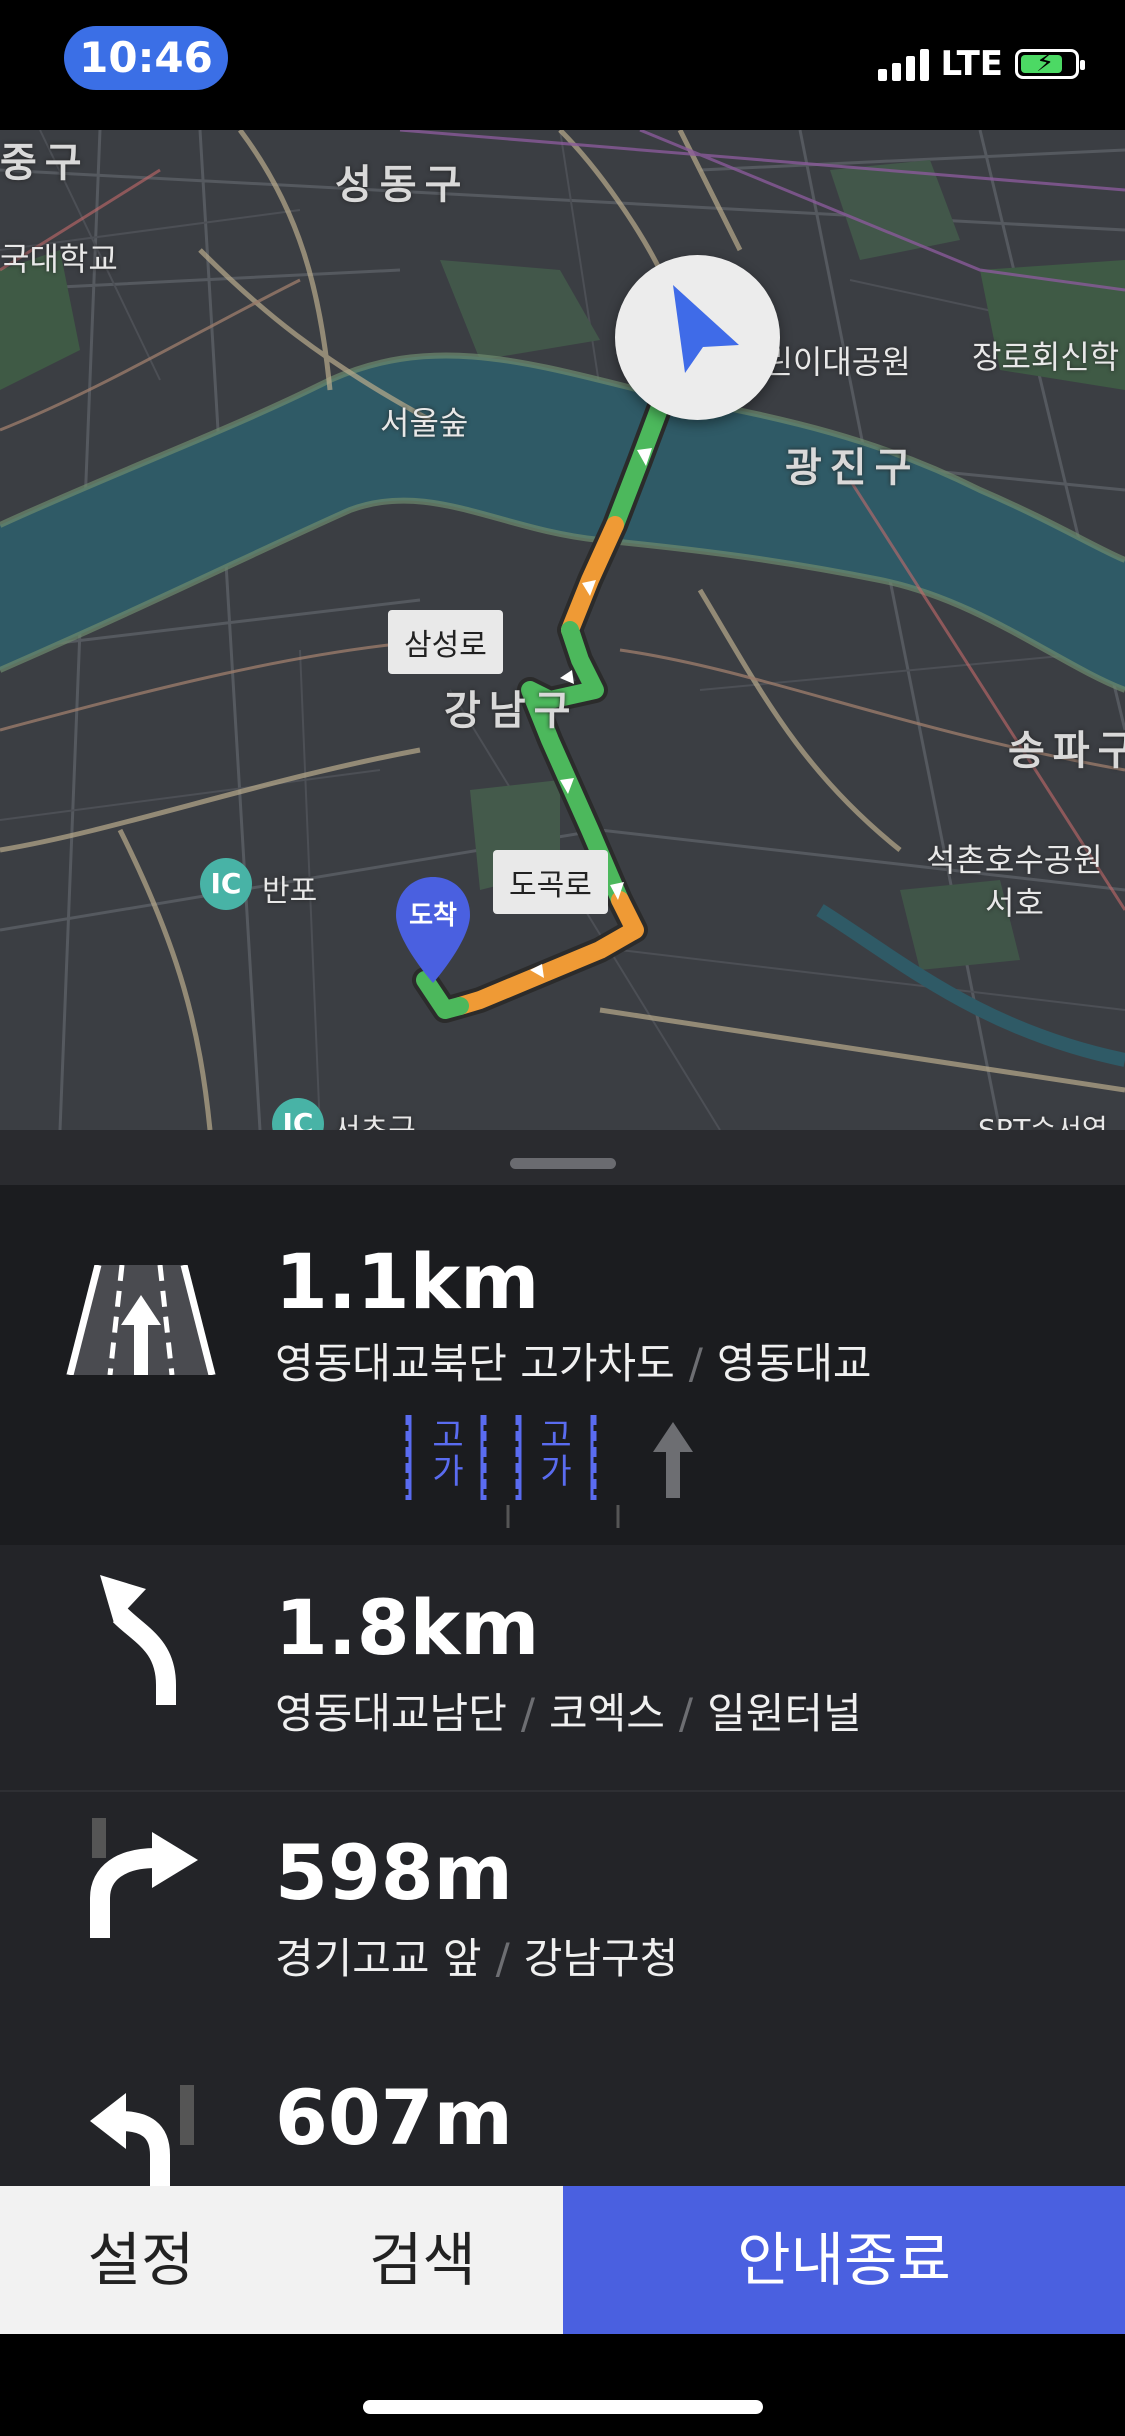 The height and width of the screenshot is (2436, 1125). I want to click on end-guidance-button: 안내종료, so click(844, 2260).